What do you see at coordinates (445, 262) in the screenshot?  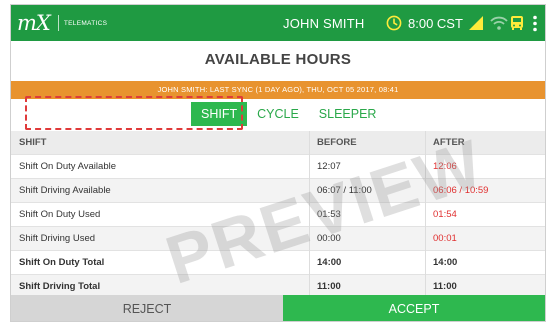 I see `row-after-value: 14:00` at bounding box center [445, 262].